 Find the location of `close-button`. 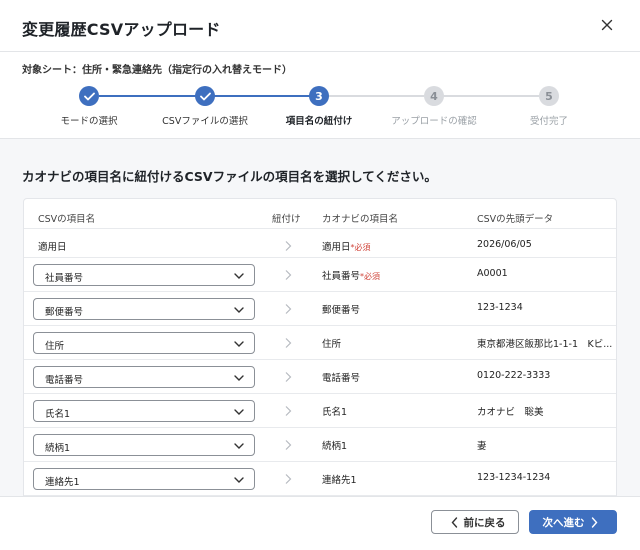

close-button is located at coordinates (607, 25).